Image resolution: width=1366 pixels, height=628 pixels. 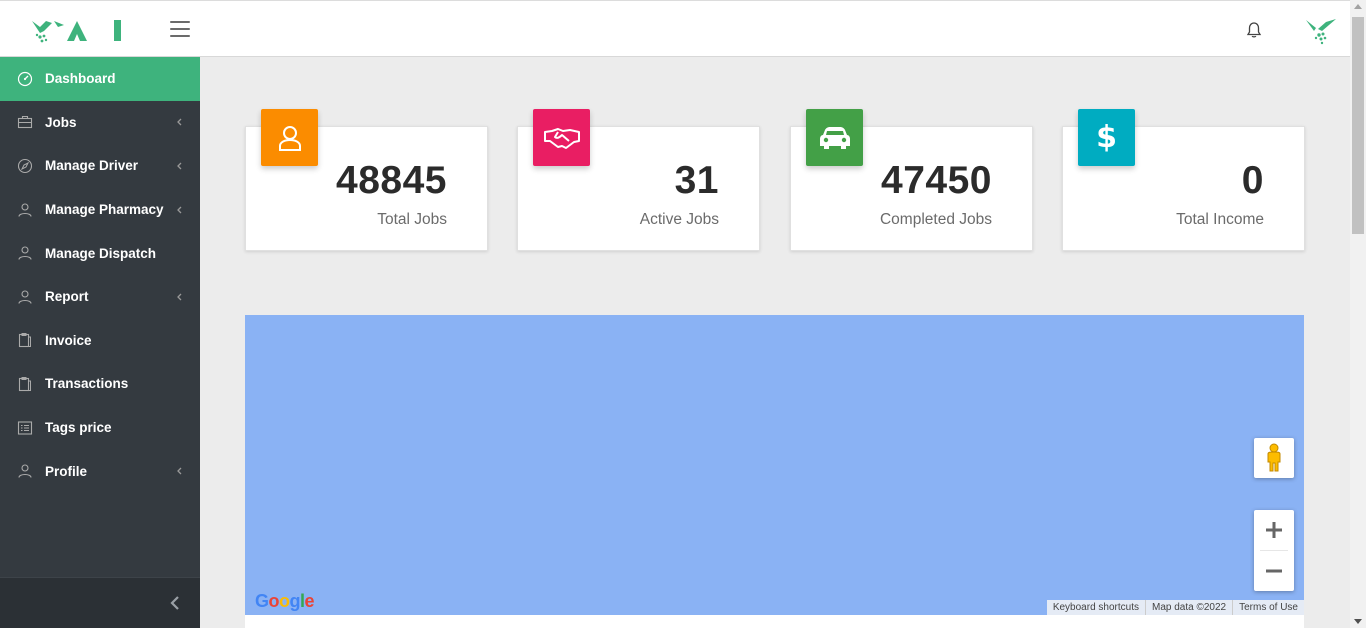 What do you see at coordinates (1321, 31) in the screenshot?
I see `brand-logo-icon` at bounding box center [1321, 31].